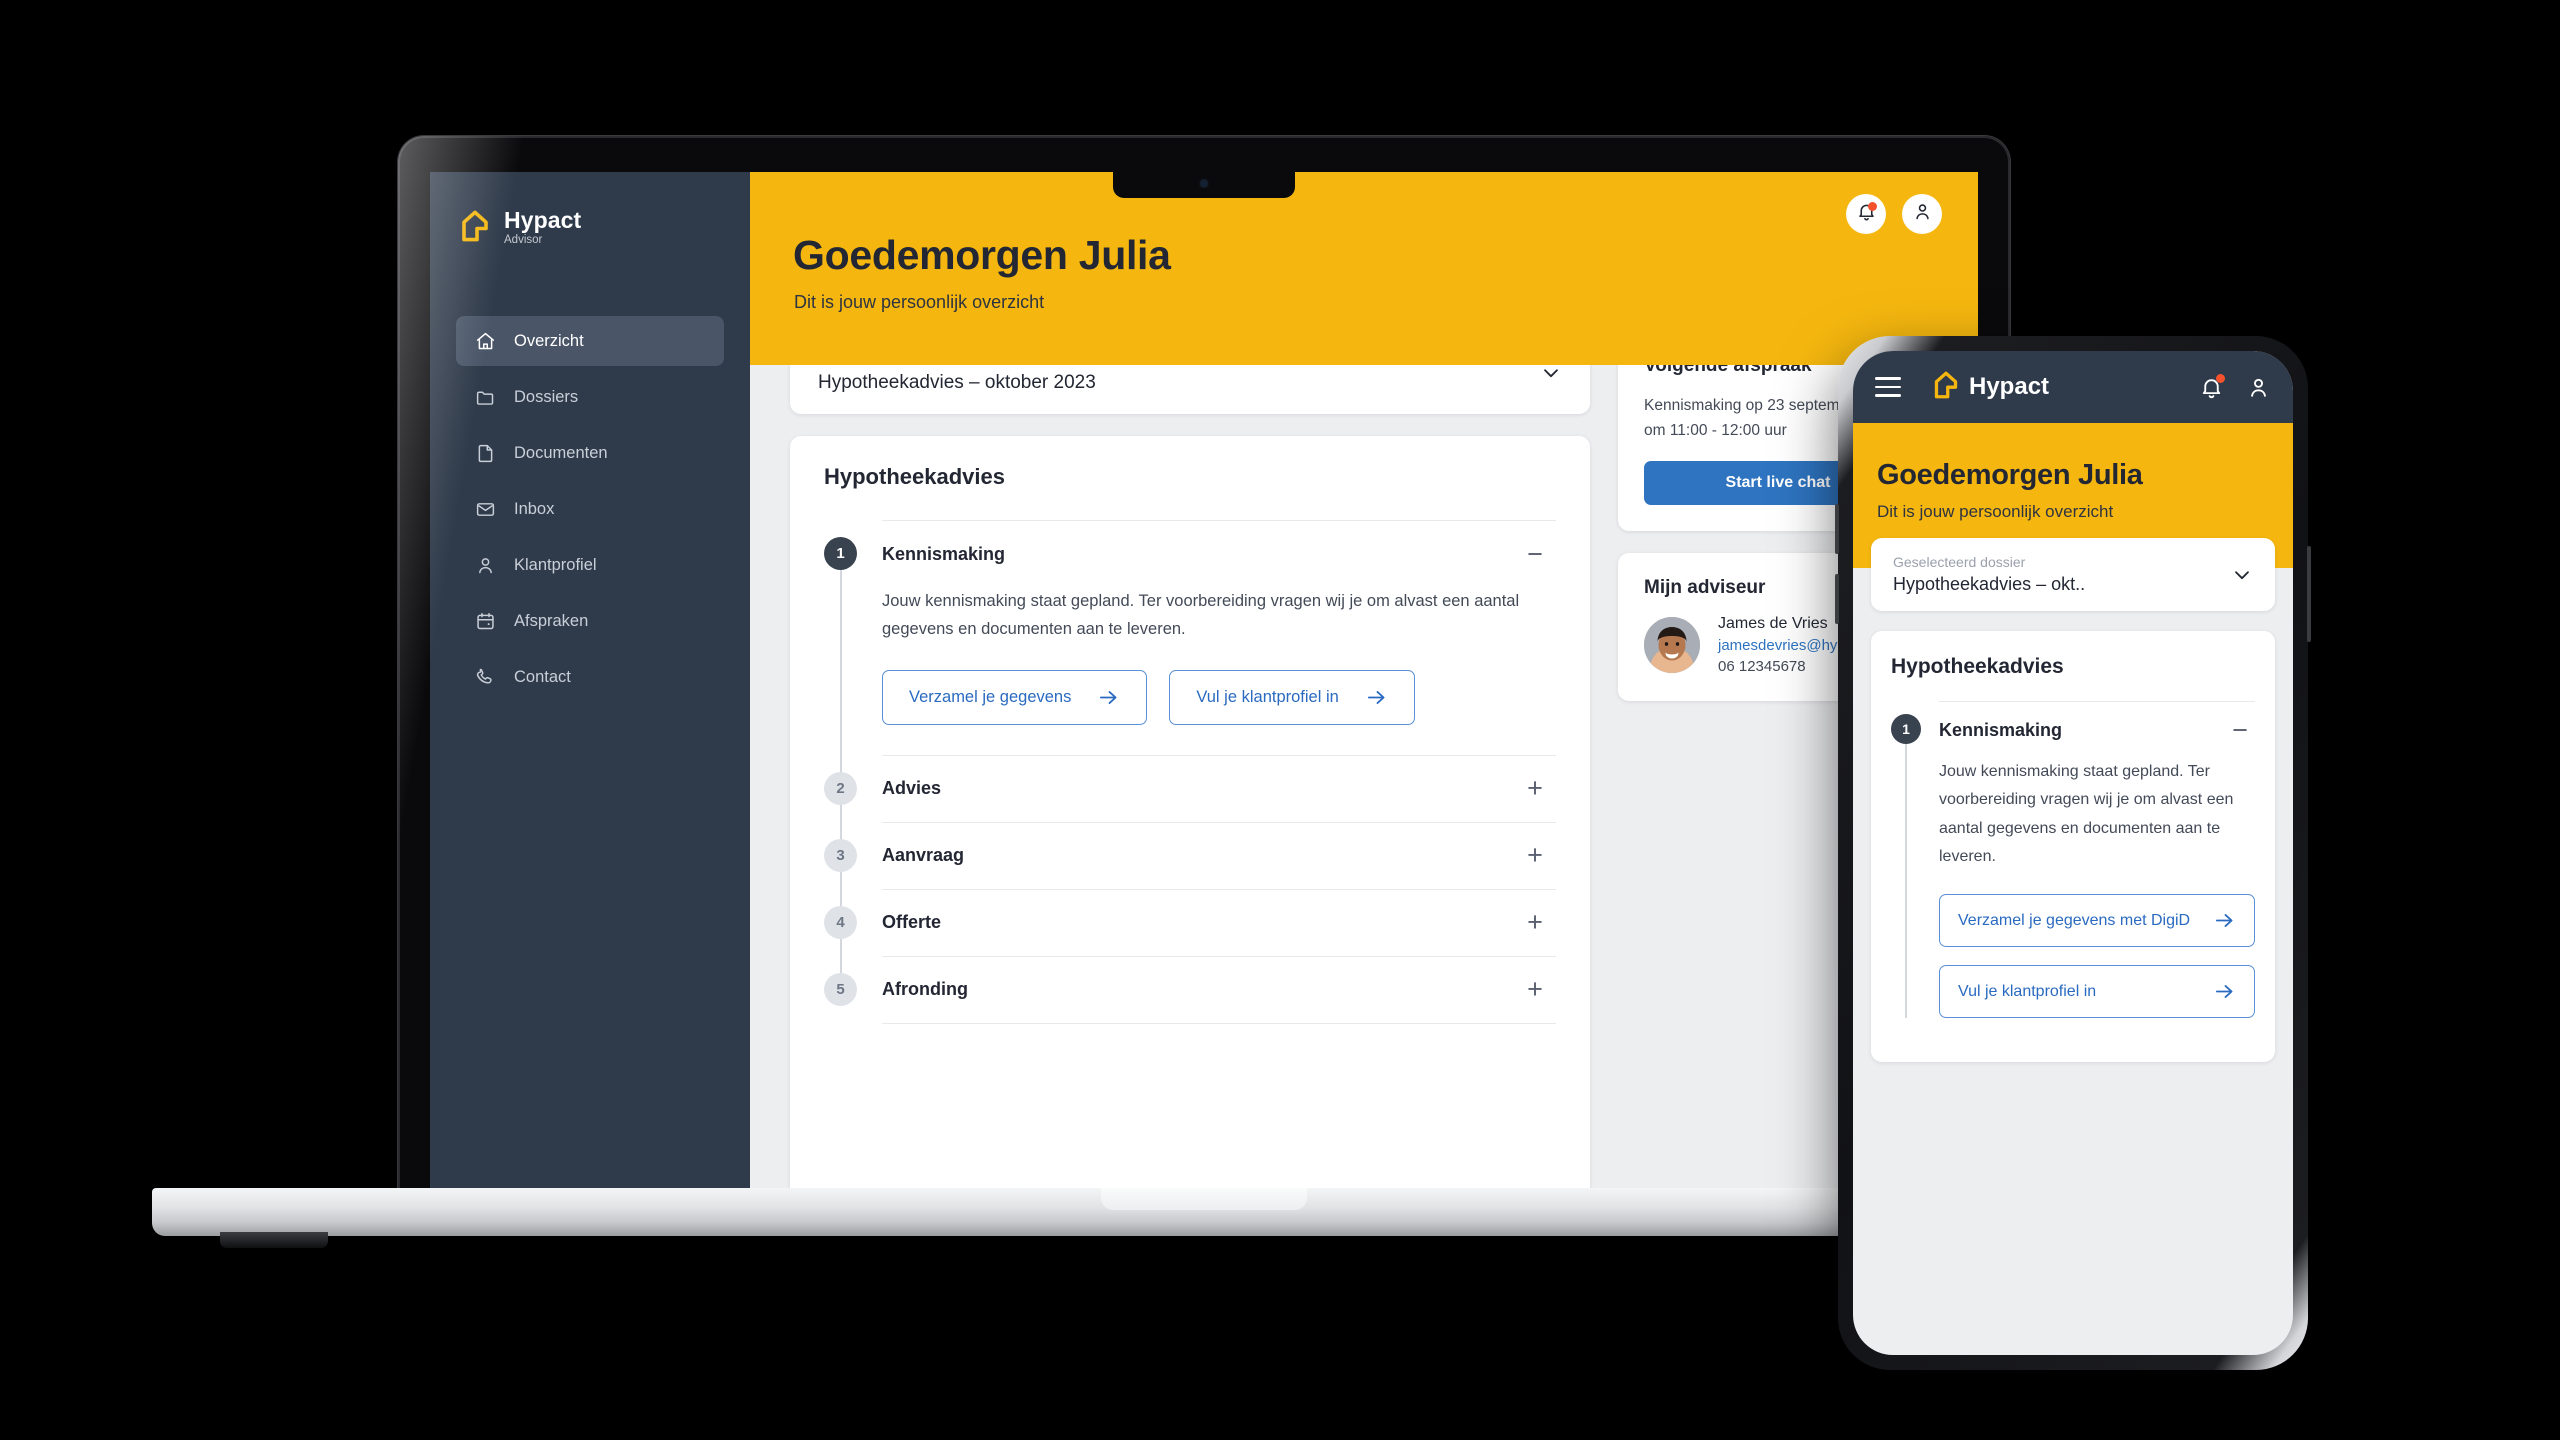 Image resolution: width=2560 pixels, height=1440 pixels. What do you see at coordinates (1894, 214) in the screenshot?
I see `header-icon-group` at bounding box center [1894, 214].